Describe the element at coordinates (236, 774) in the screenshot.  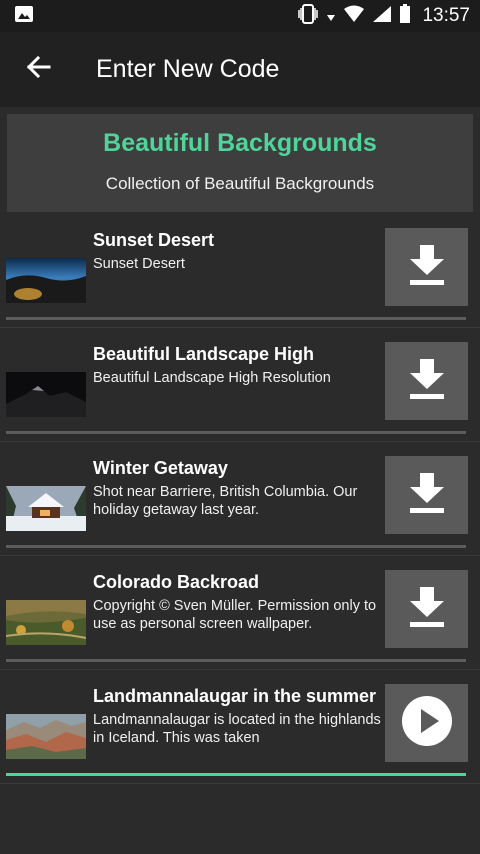
I see `item-divider-active` at that location.